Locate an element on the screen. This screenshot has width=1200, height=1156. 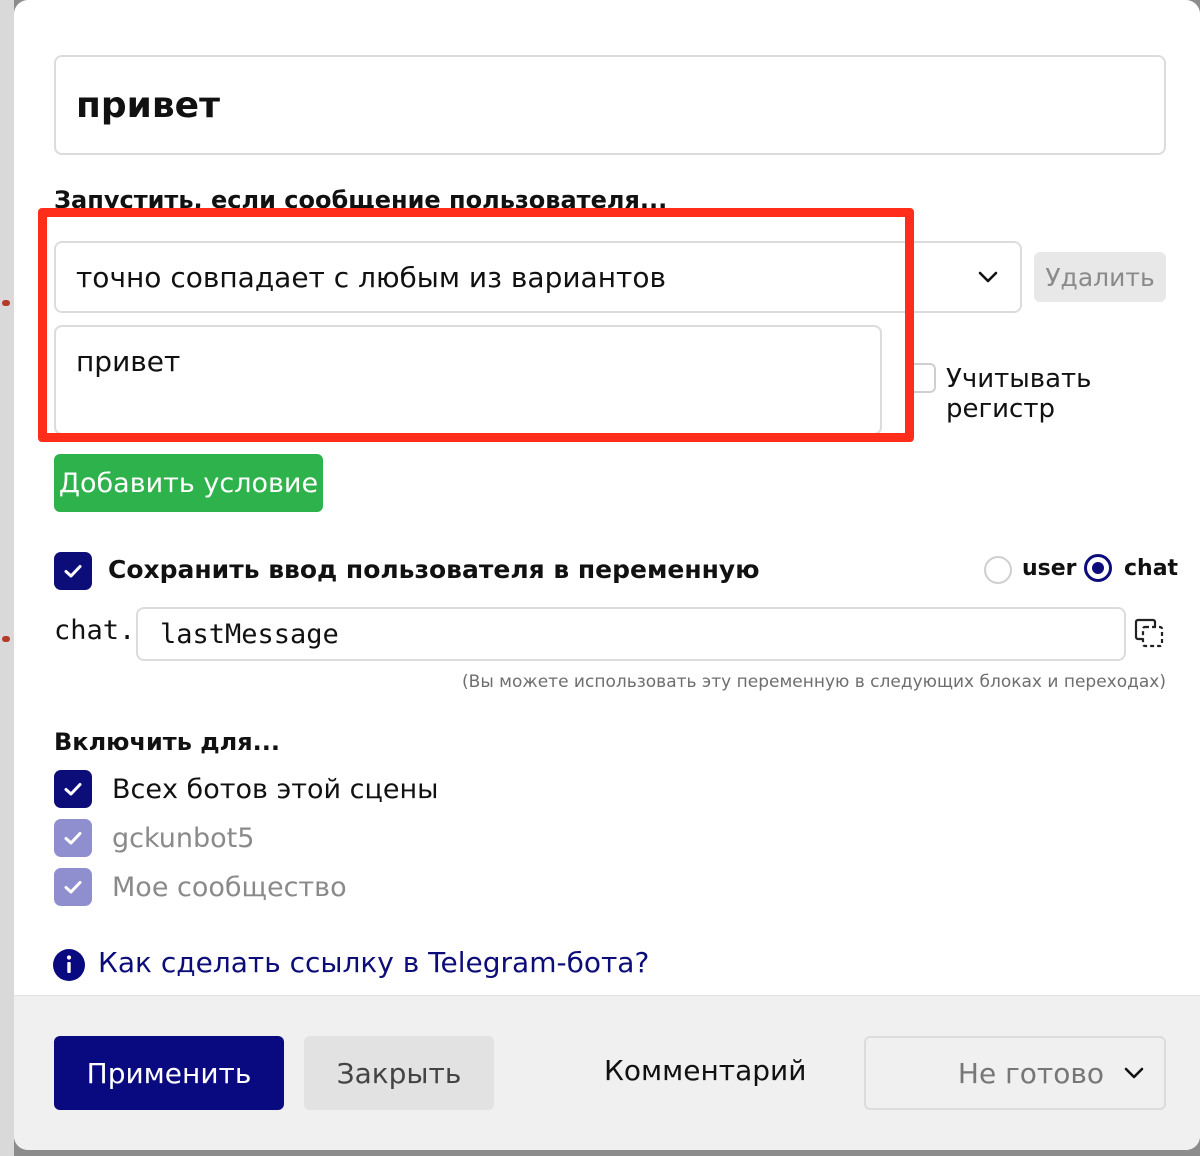
block-name-value: привет is located at coordinates (148, 105).